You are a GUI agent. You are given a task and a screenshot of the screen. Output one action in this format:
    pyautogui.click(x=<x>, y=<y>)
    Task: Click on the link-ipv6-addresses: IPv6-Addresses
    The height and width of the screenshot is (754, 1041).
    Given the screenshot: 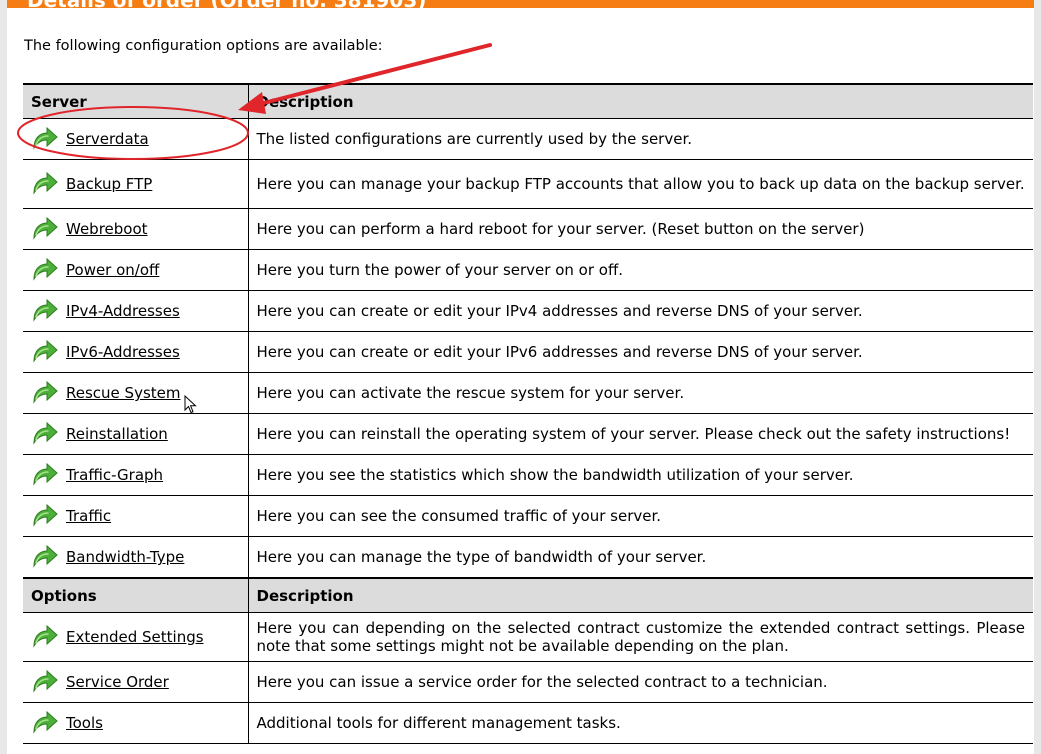 What is the action you would take?
    pyautogui.click(x=123, y=352)
    